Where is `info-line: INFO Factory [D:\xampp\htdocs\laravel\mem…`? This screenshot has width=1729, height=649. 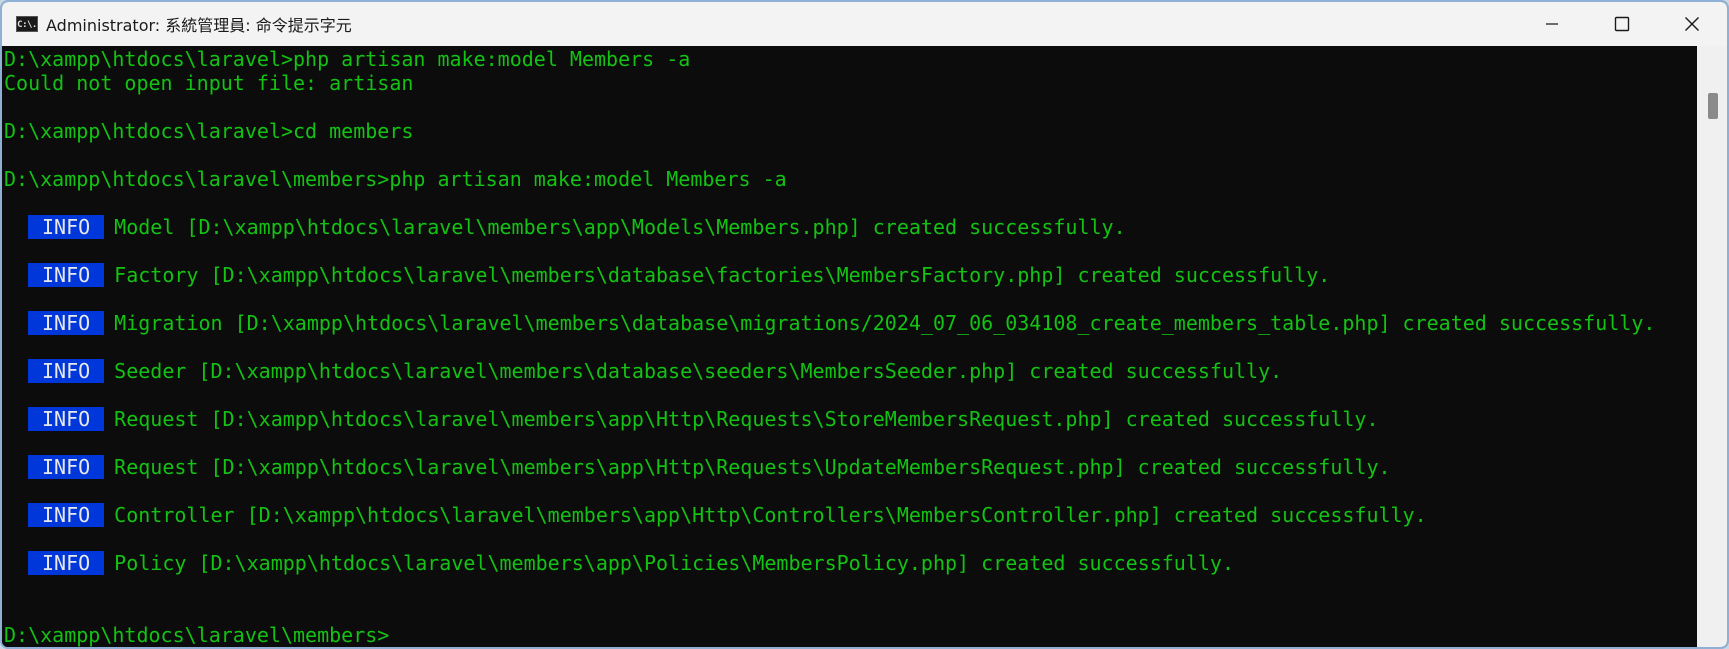
info-line: INFO Factory [D:\xampp\htdocs\laravel\mem… is located at coordinates (667, 275).